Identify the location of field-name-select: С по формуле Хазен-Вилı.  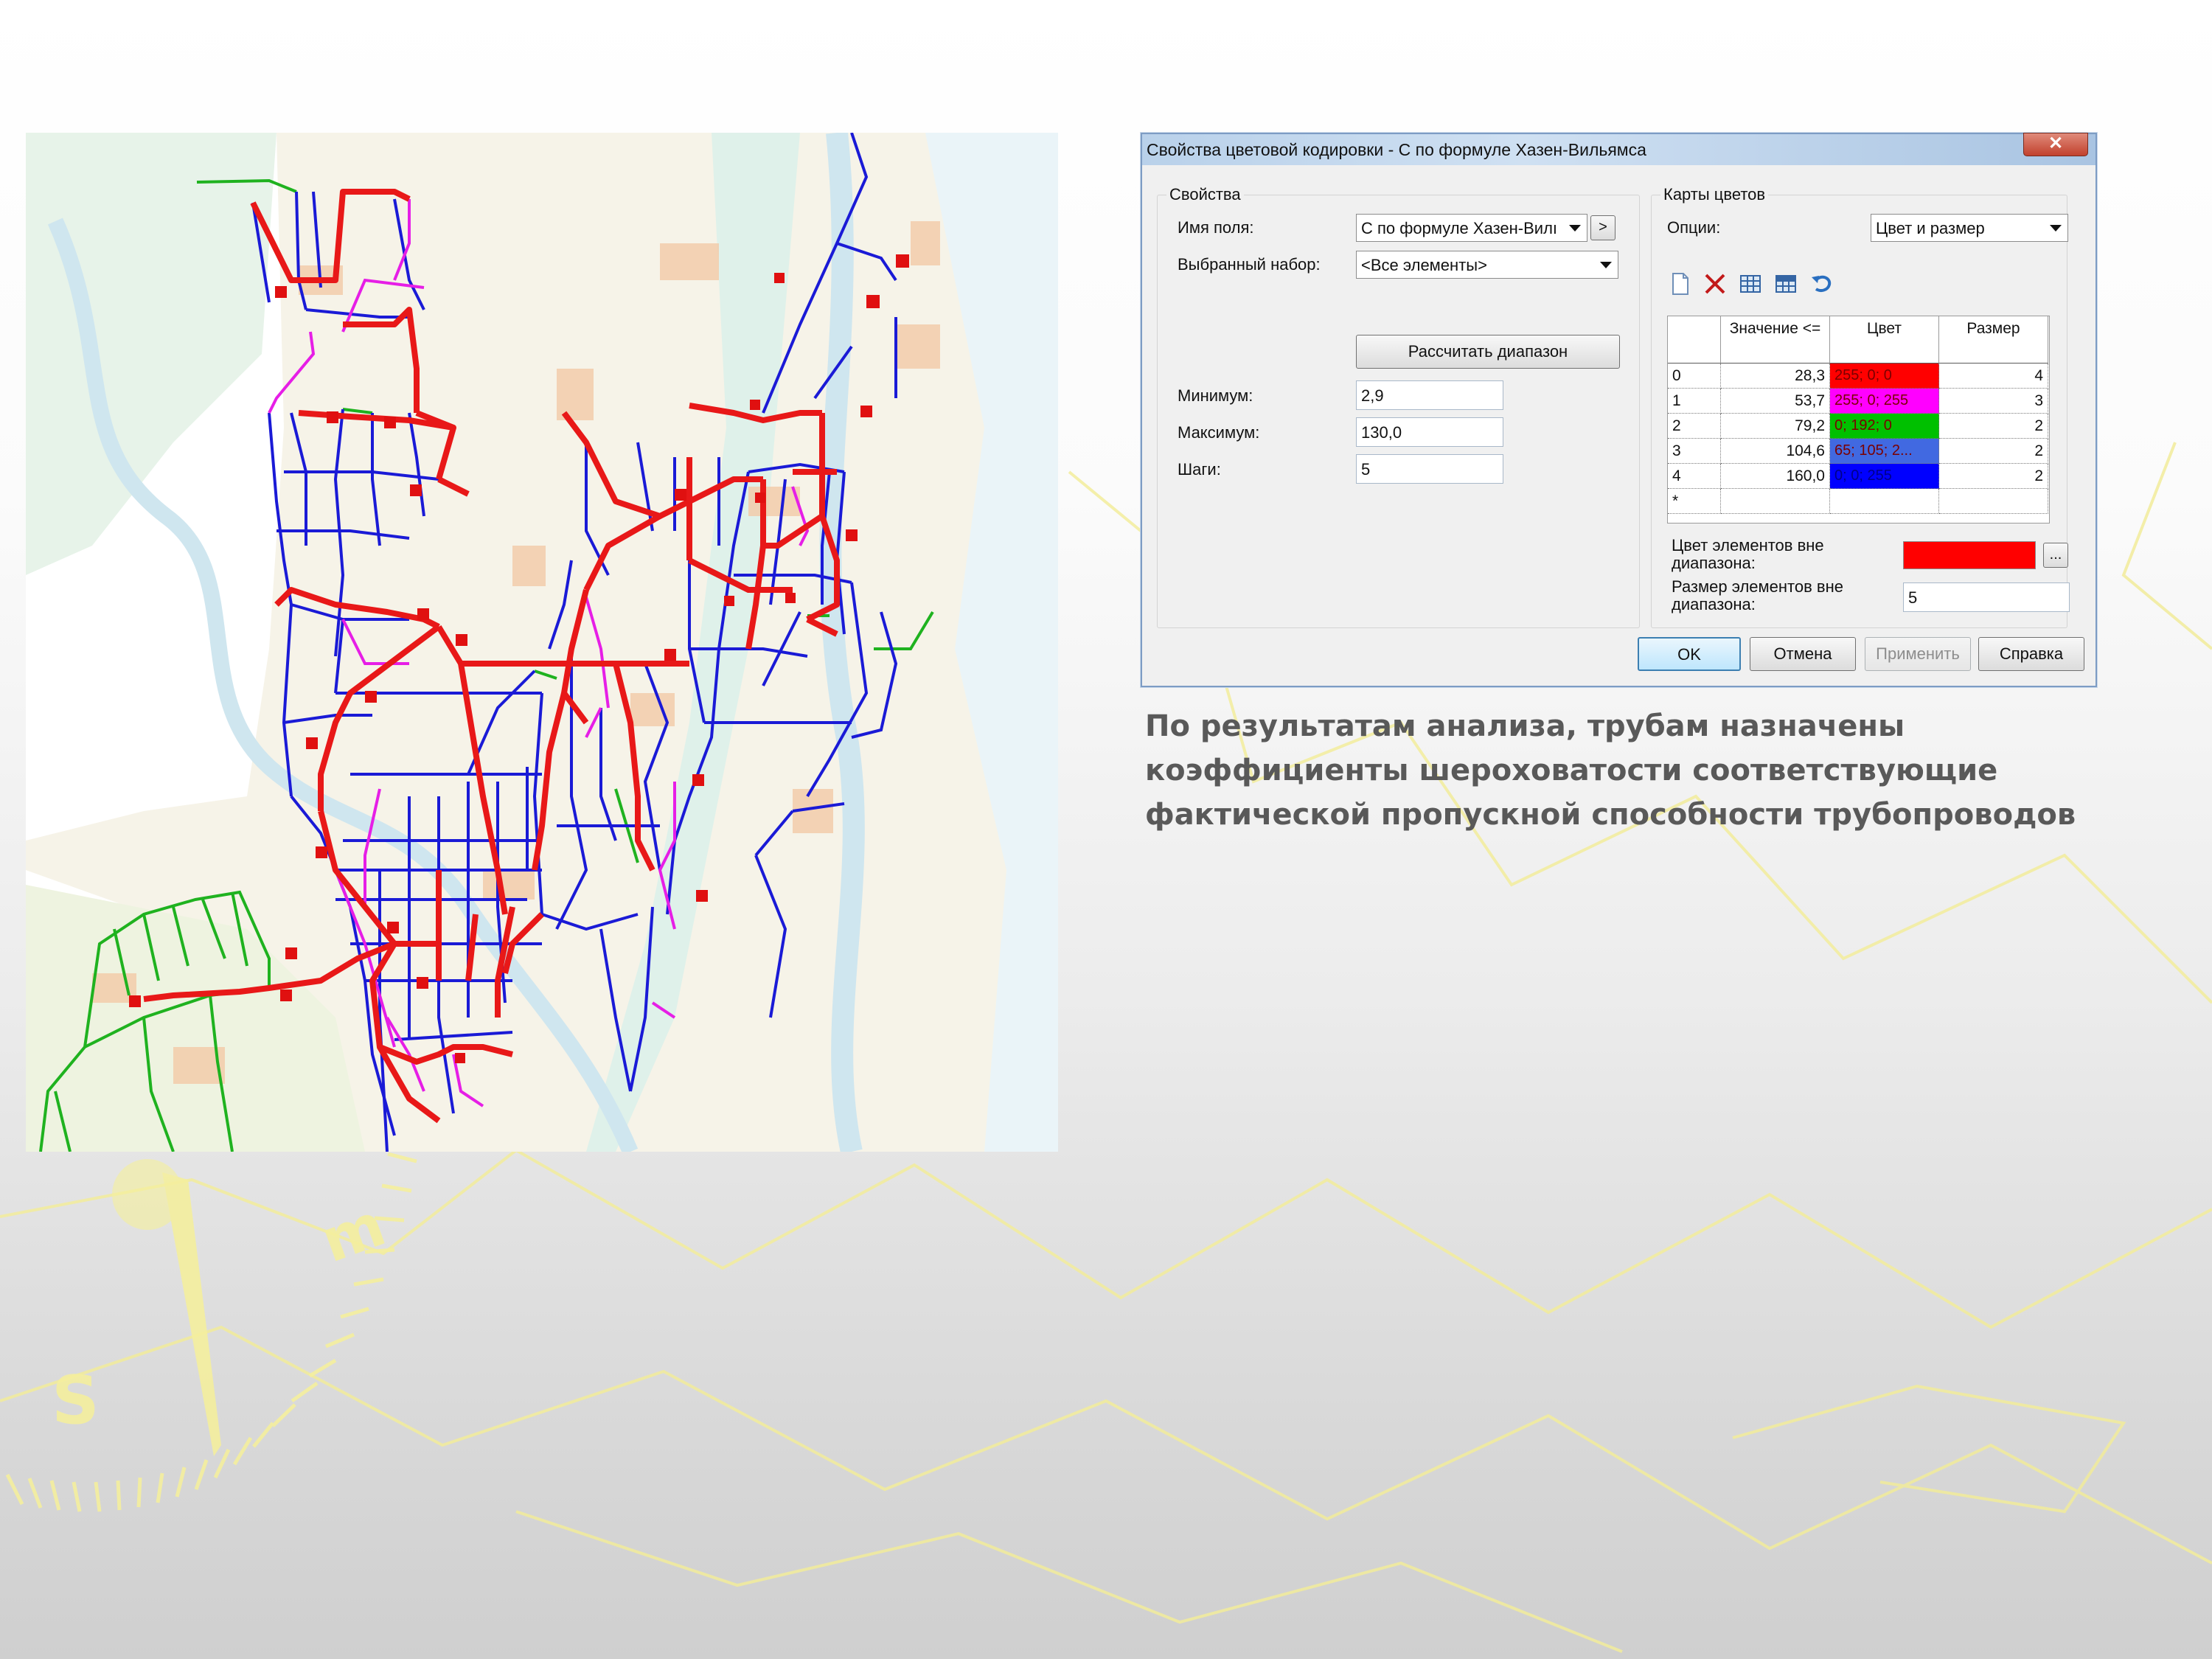
(1471, 228).